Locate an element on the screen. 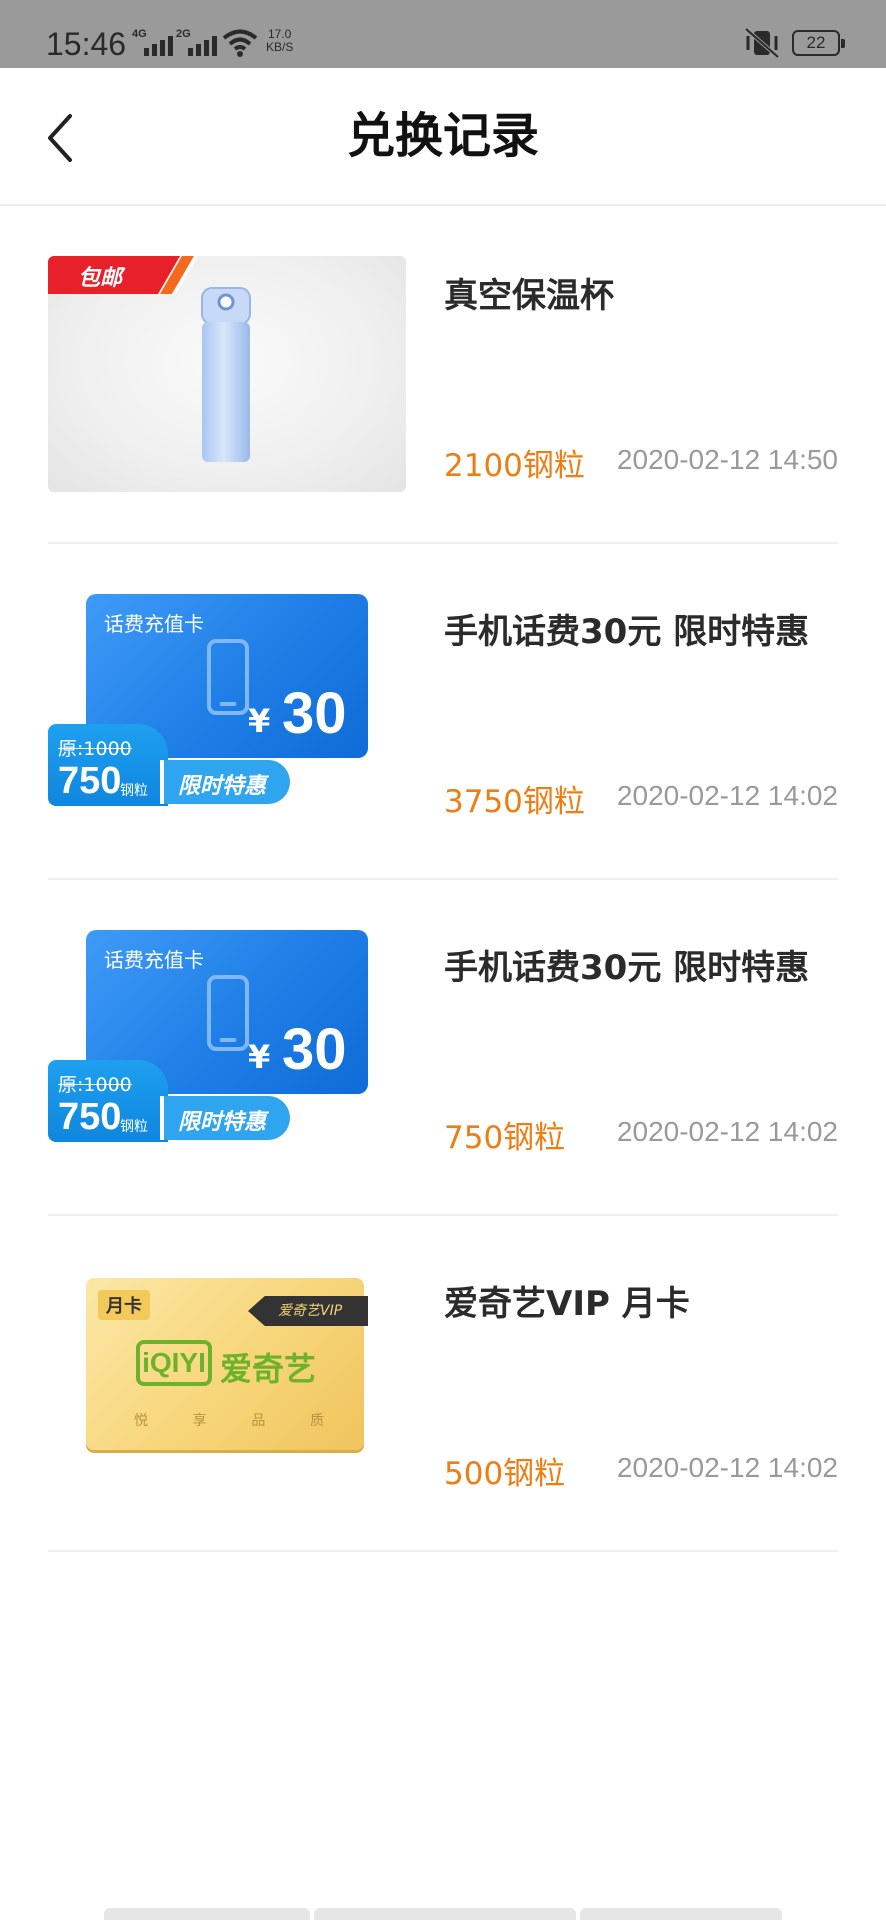 Image resolution: width=886 pixels, height=1920 pixels. status-time: 15:46 is located at coordinates (86, 44).